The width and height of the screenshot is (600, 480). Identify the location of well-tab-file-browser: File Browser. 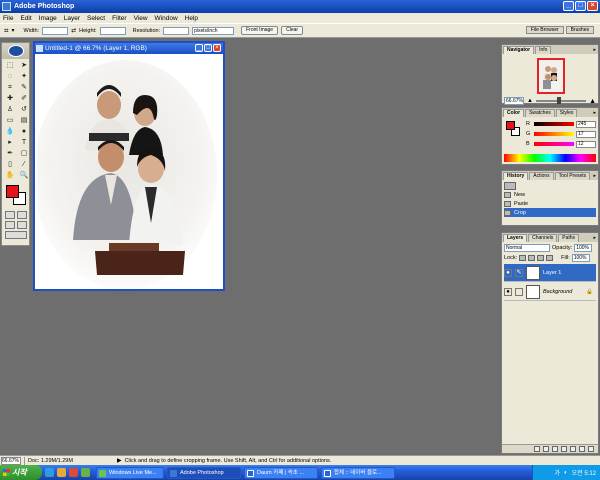
(544, 30).